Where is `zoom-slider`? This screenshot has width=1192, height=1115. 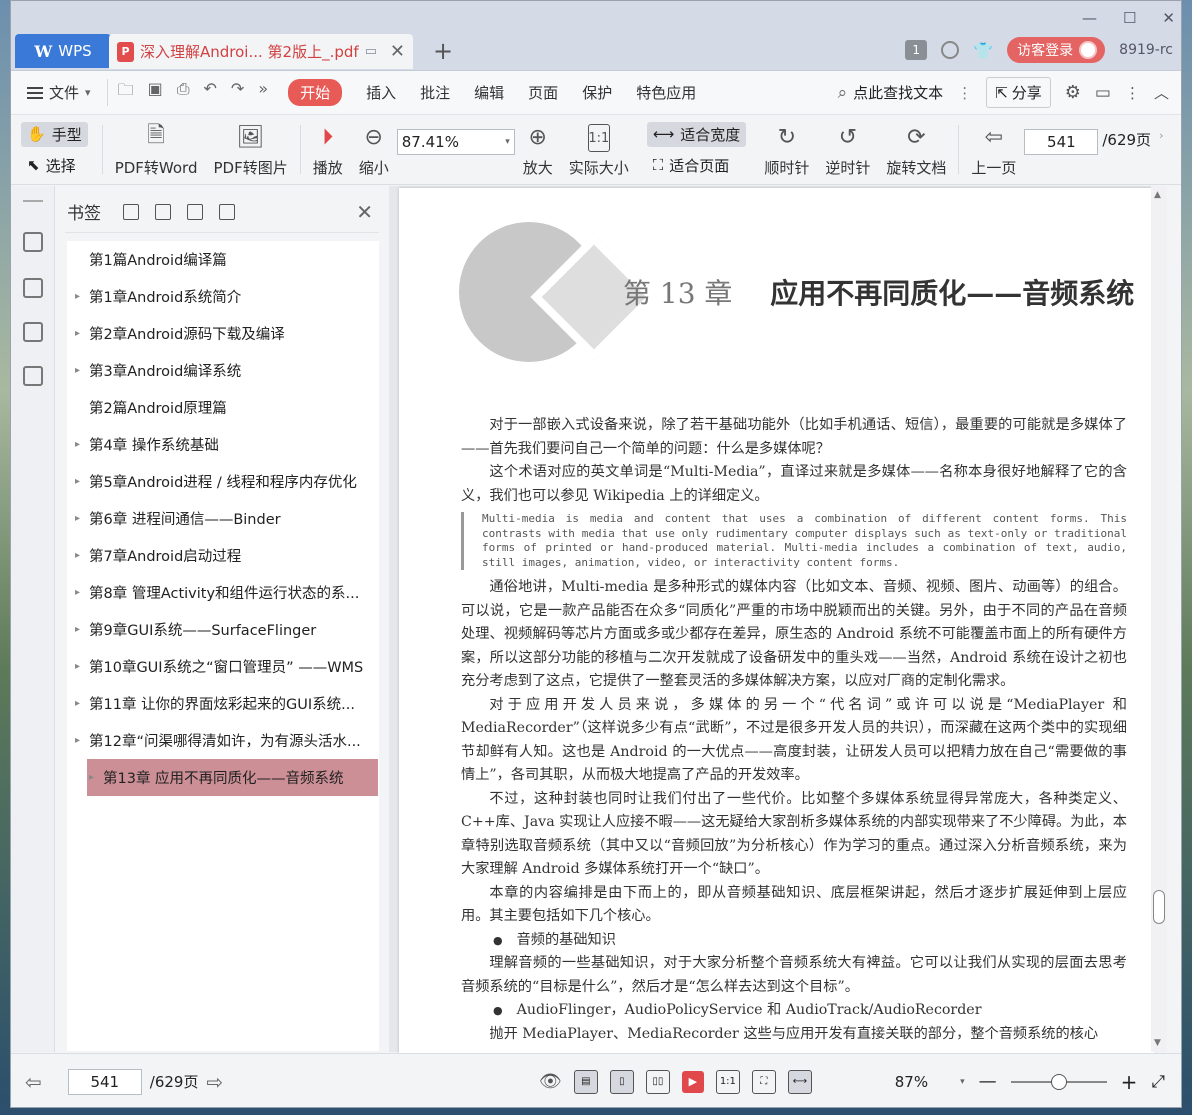 zoom-slider is located at coordinates (1058, 1081).